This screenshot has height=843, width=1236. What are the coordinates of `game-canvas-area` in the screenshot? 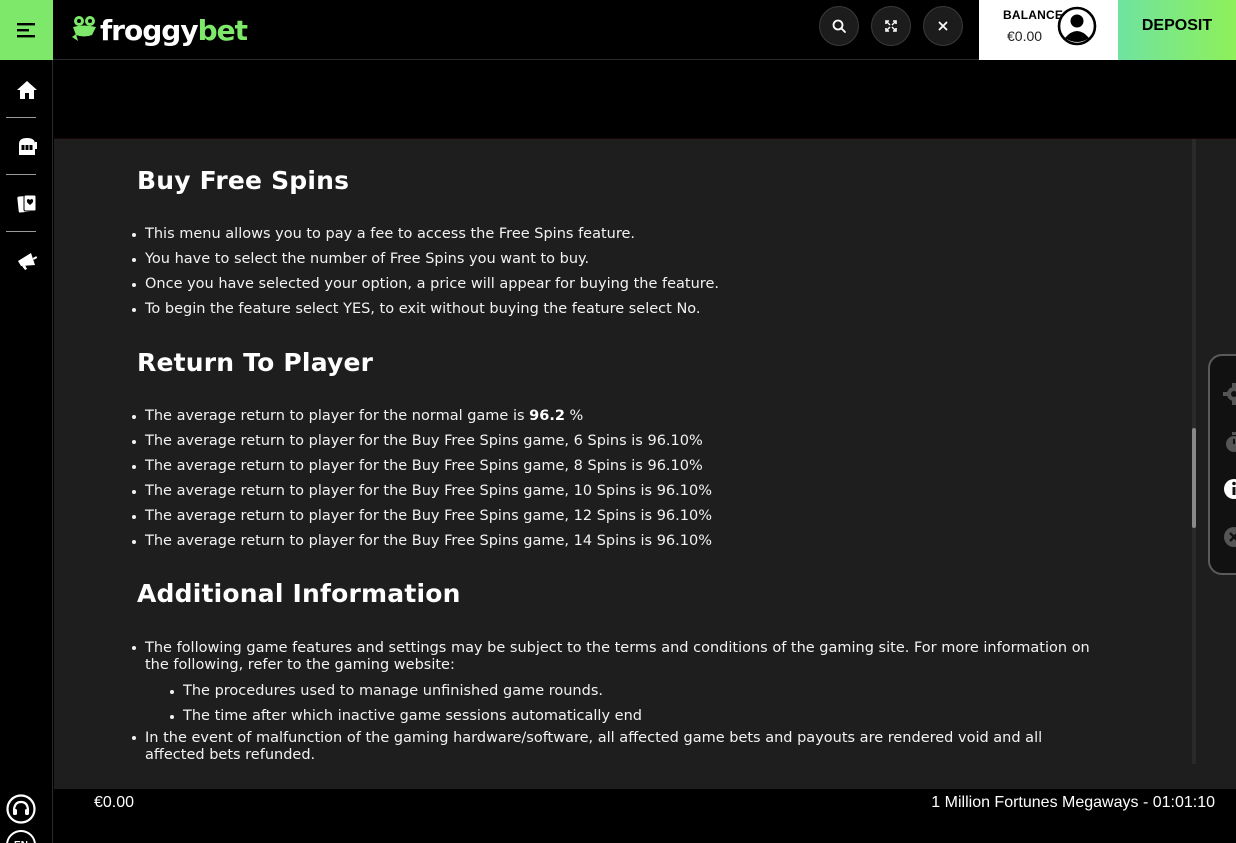 It's located at (645, 100).